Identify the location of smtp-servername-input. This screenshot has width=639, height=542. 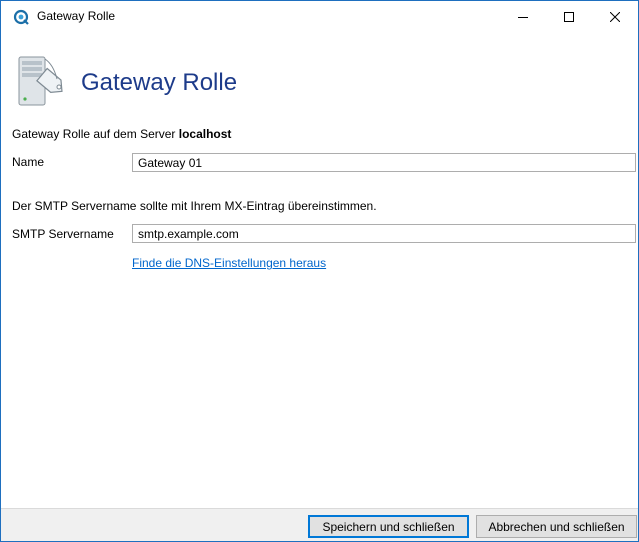
(384, 233).